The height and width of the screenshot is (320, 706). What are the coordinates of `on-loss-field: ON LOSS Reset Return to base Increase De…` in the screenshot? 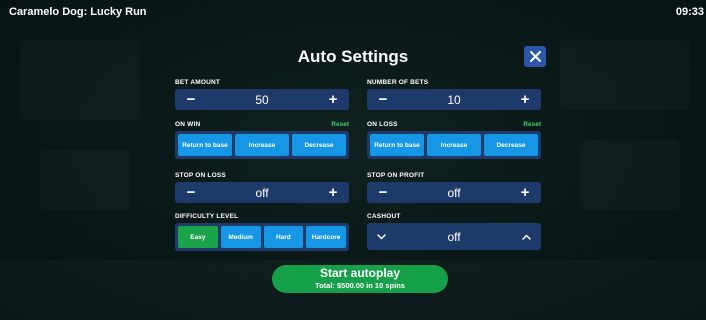 It's located at (454, 140).